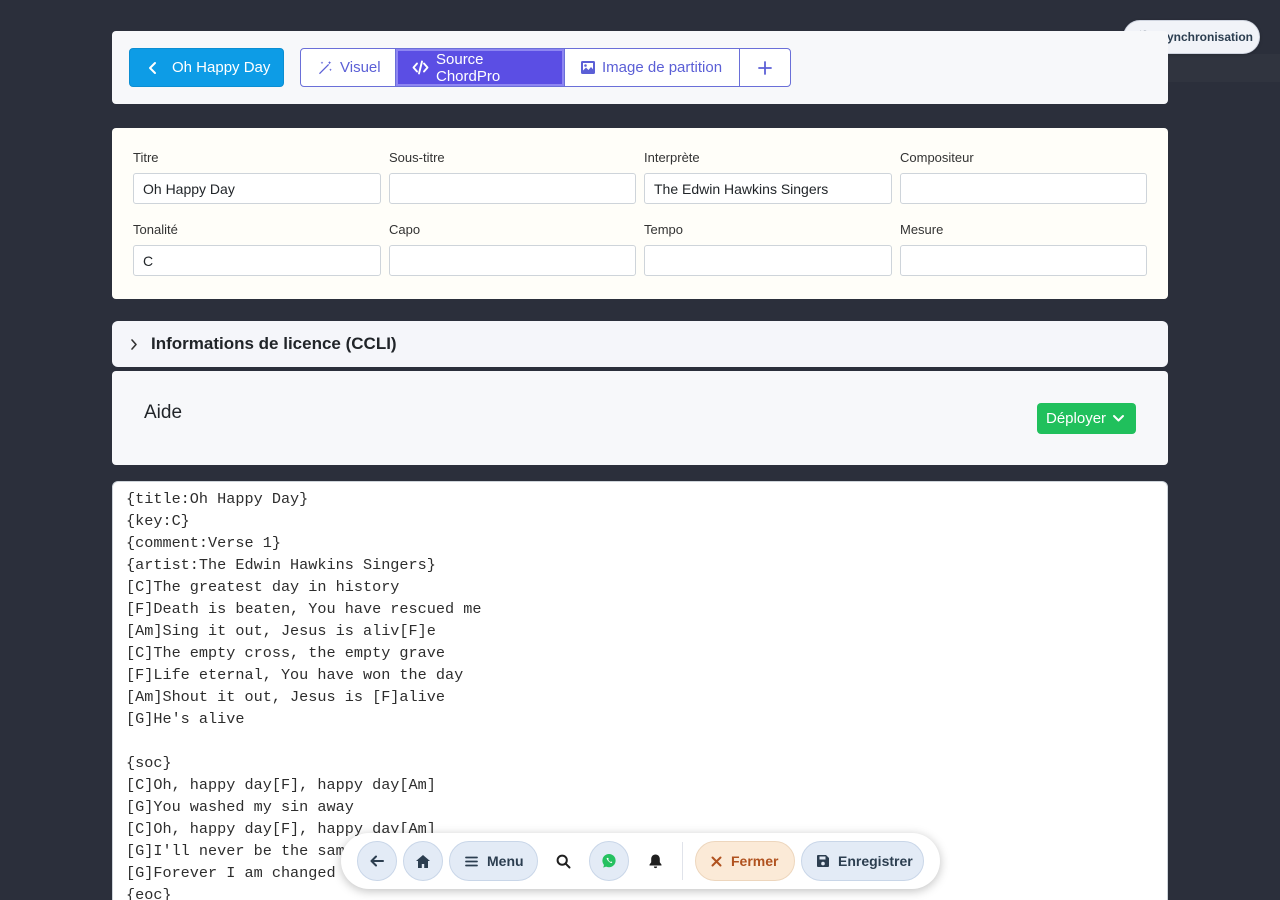  I want to click on nav-close-button: Fermer, so click(745, 861).